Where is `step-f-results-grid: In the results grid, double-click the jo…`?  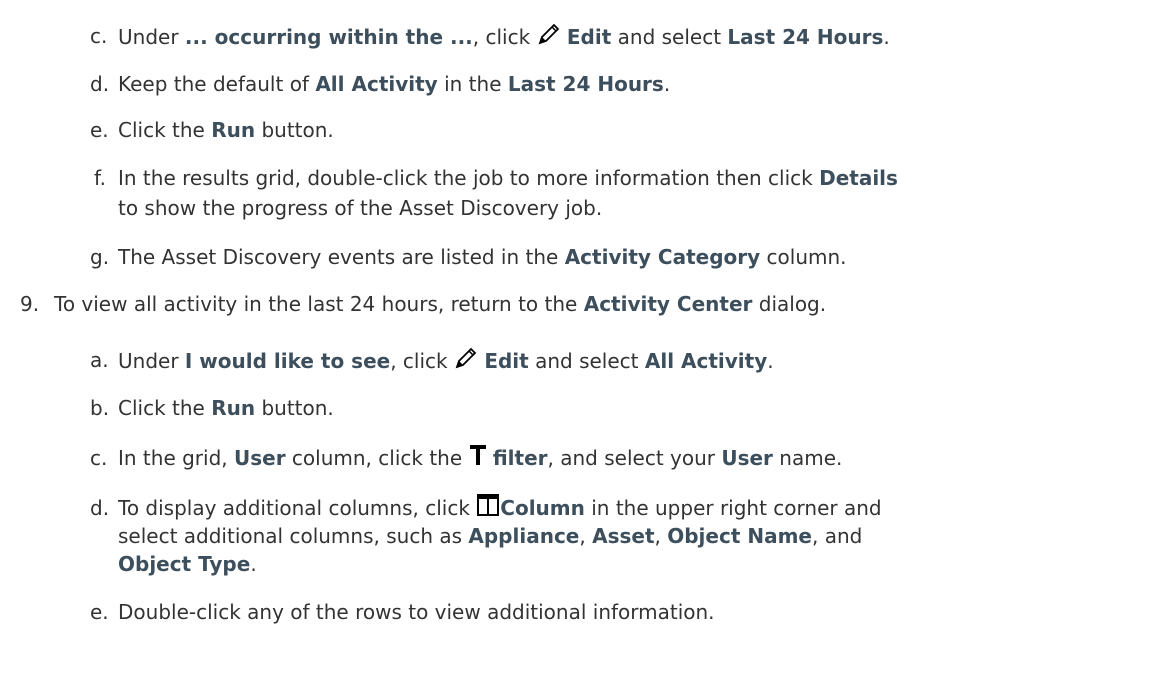
step-f-results-grid: In the results grid, double-click the jo… is located at coordinates (508, 178).